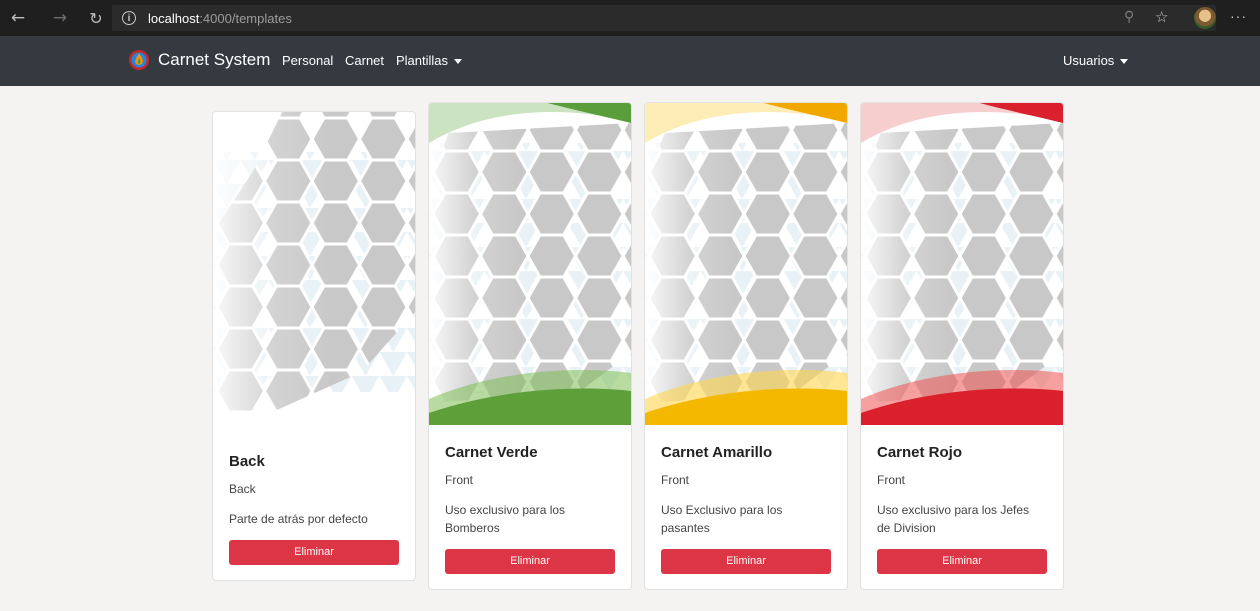 The height and width of the screenshot is (611, 1260). Describe the element at coordinates (96, 18) in the screenshot. I see `reload-icon: ↻` at that location.